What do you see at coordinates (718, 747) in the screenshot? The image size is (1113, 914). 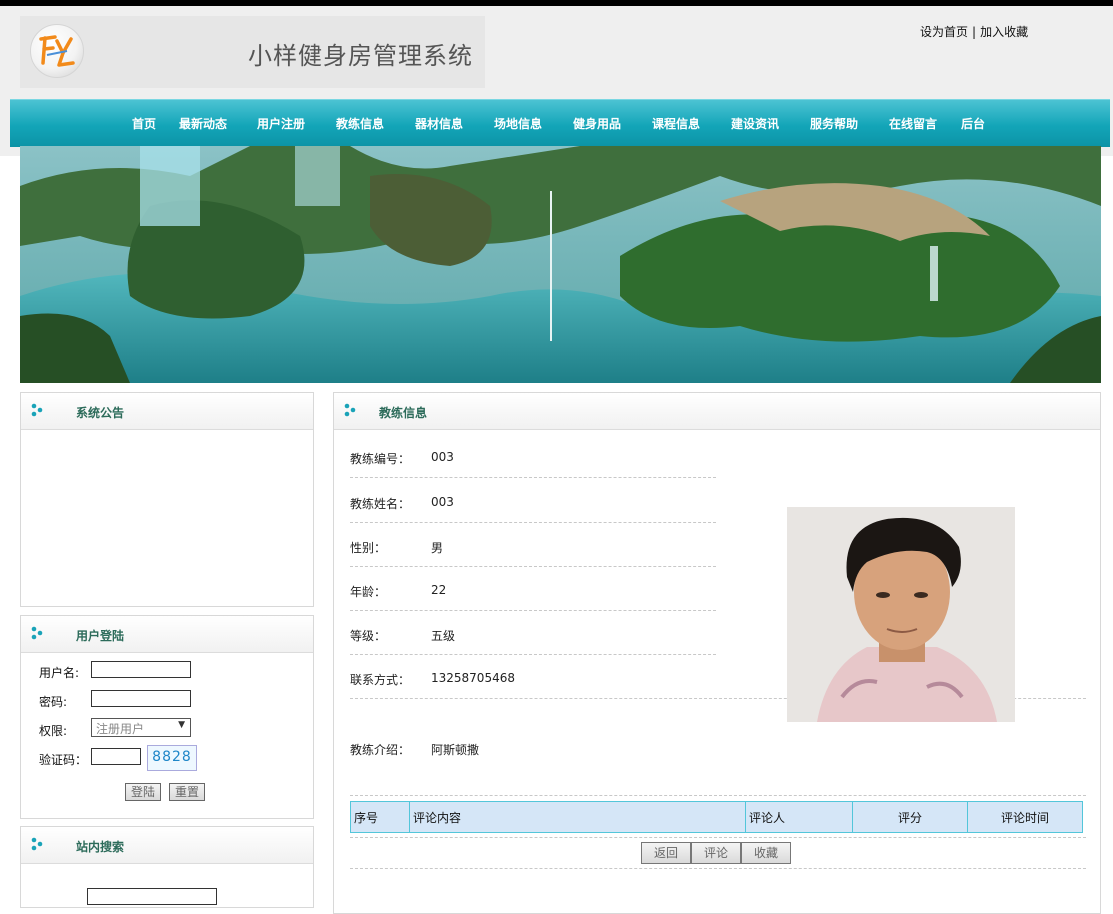 I see `intro-row: 教练介绍： 阿斯顿撒` at bounding box center [718, 747].